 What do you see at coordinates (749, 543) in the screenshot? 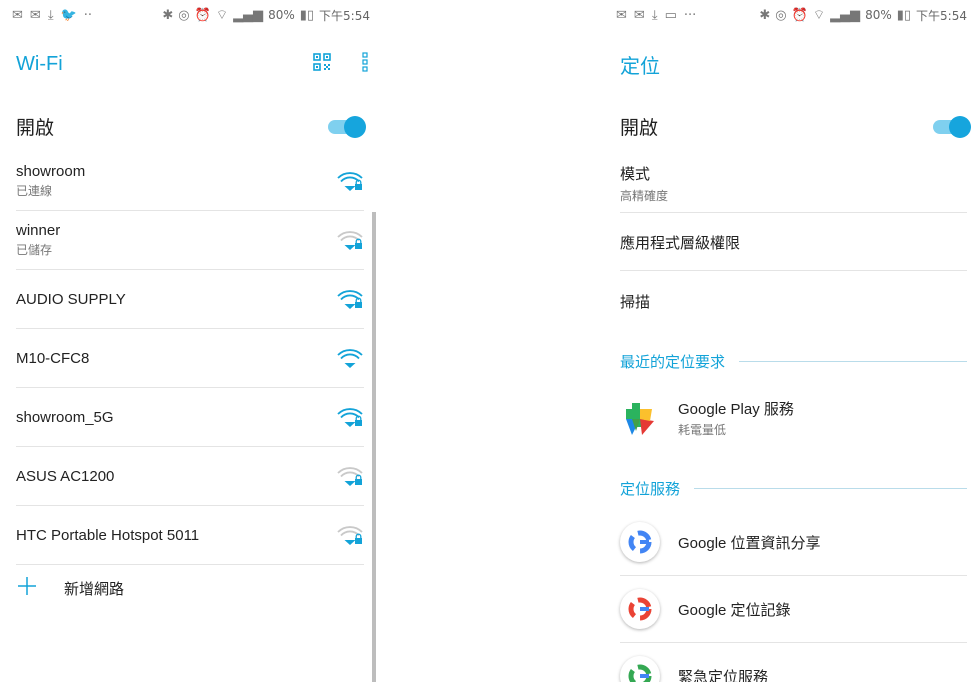
I see `service-name: Google 位置資訊分享` at bounding box center [749, 543].